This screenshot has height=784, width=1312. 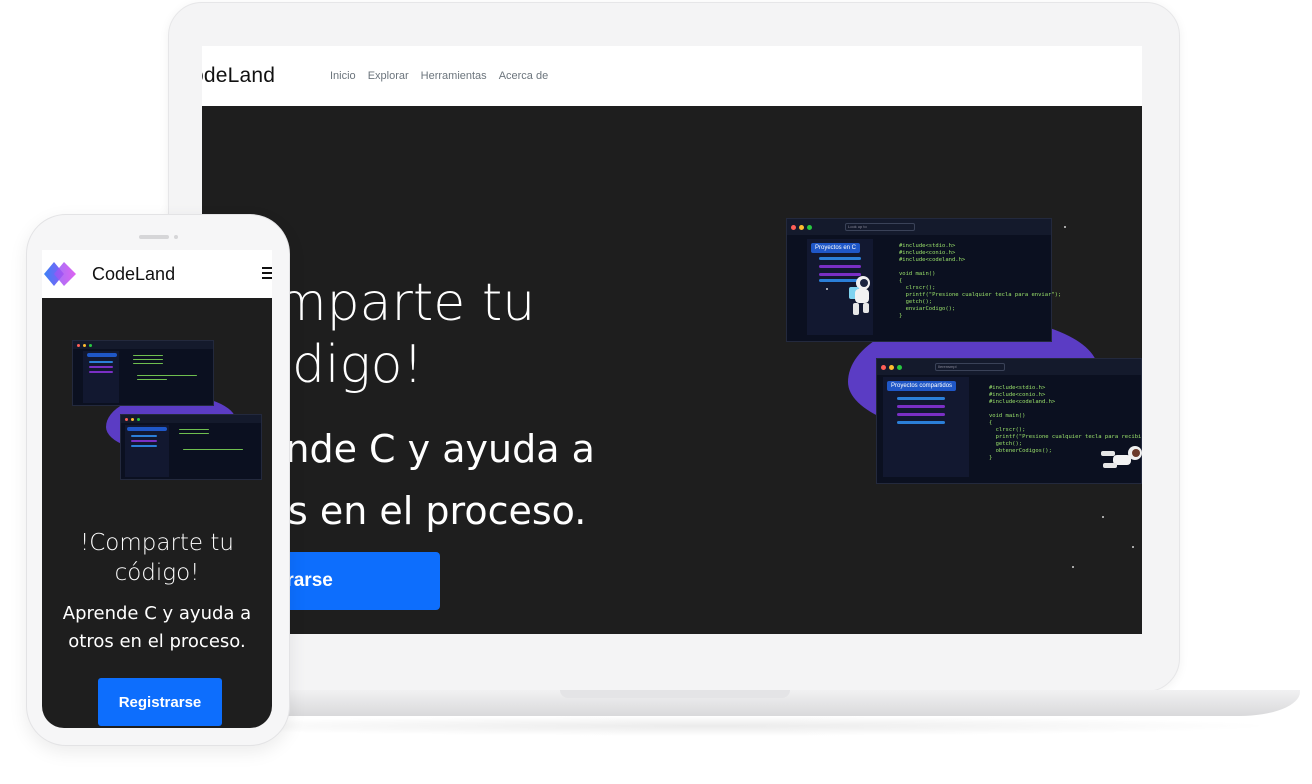 What do you see at coordinates (157, 641) in the screenshot?
I see `mobile-hero-subtitle-line-2: otros en el proceso.` at bounding box center [157, 641].